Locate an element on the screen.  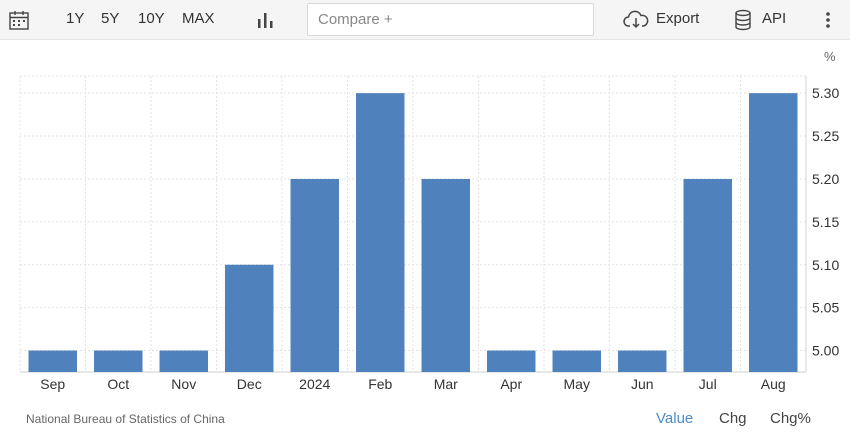
bar-may is located at coordinates (576, 361).